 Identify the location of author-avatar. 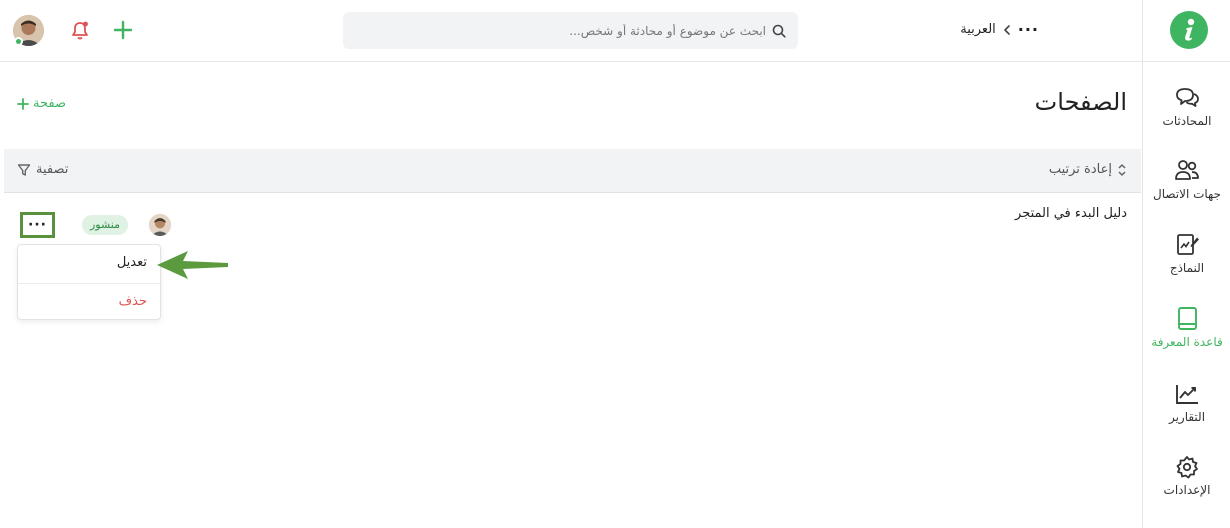
(160, 225).